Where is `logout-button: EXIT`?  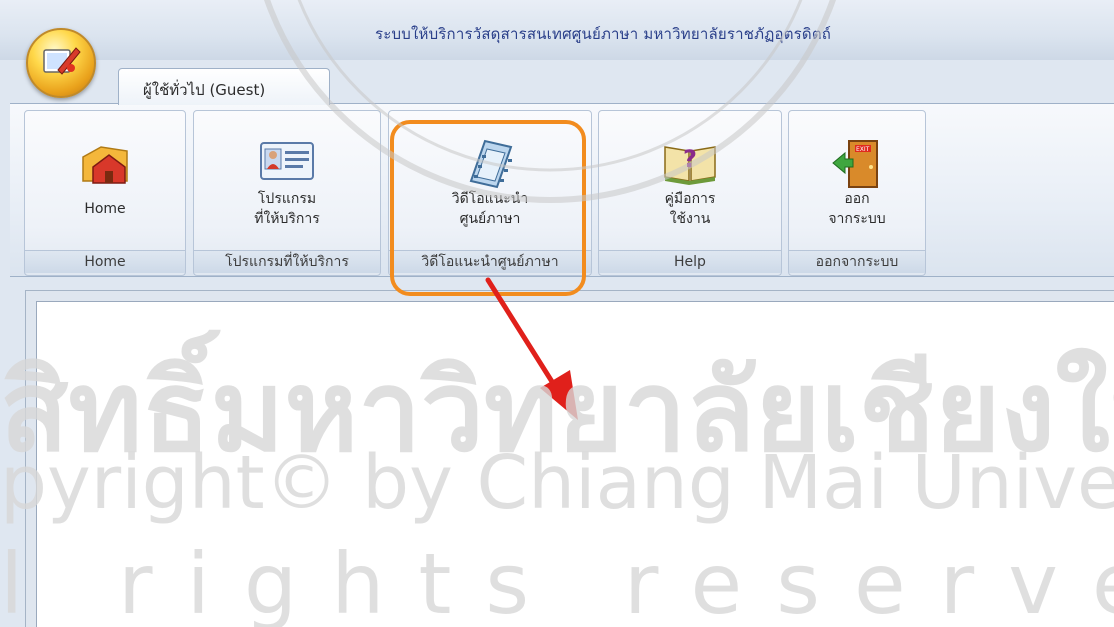
logout-button: EXIT is located at coordinates (857, 166).